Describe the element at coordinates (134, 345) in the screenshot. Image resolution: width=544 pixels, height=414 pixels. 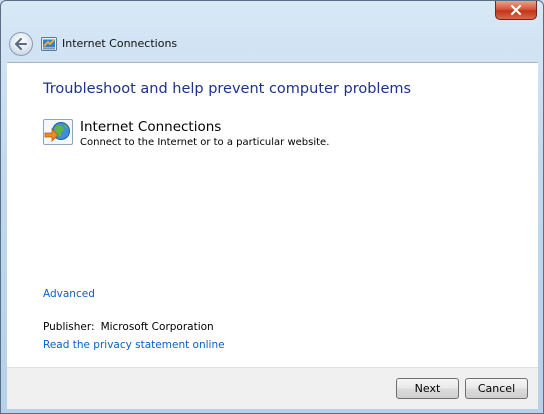
I see `privacy-statement-link: Read the privacy statement online` at that location.